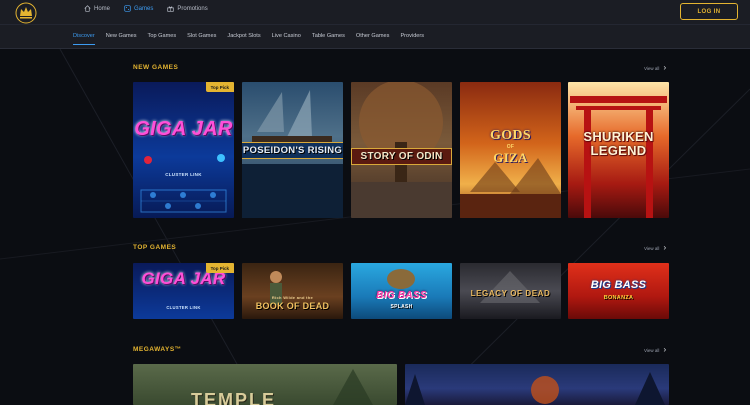  Describe the element at coordinates (171, 9) in the screenshot. I see `gift-icon` at that location.